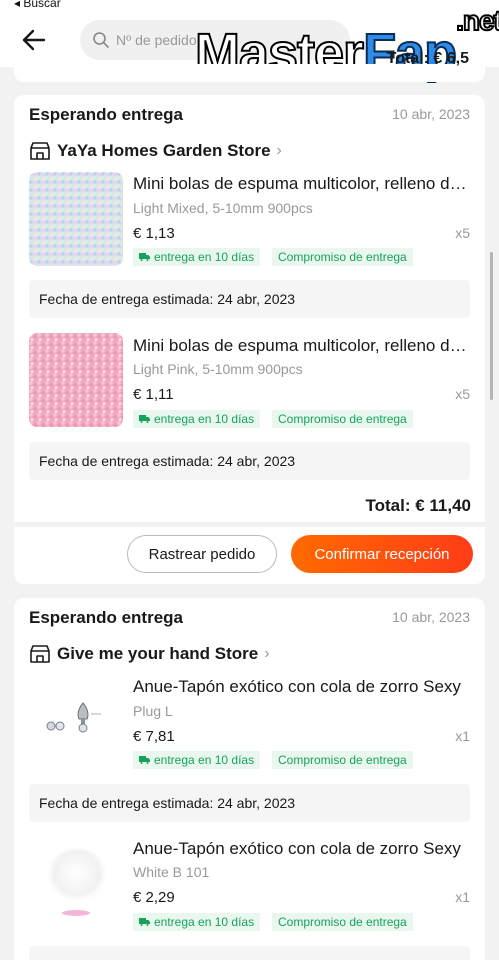  I want to click on back-to-app-link: ◂ Buscar, so click(37, 5).